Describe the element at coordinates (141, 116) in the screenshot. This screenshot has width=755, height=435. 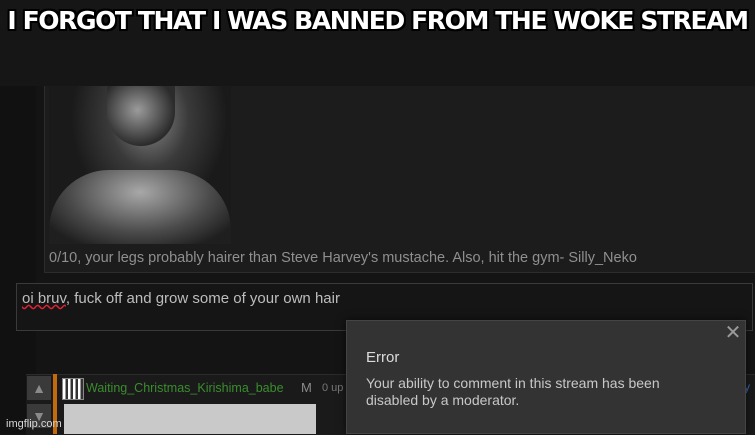
I see `image-head` at that location.